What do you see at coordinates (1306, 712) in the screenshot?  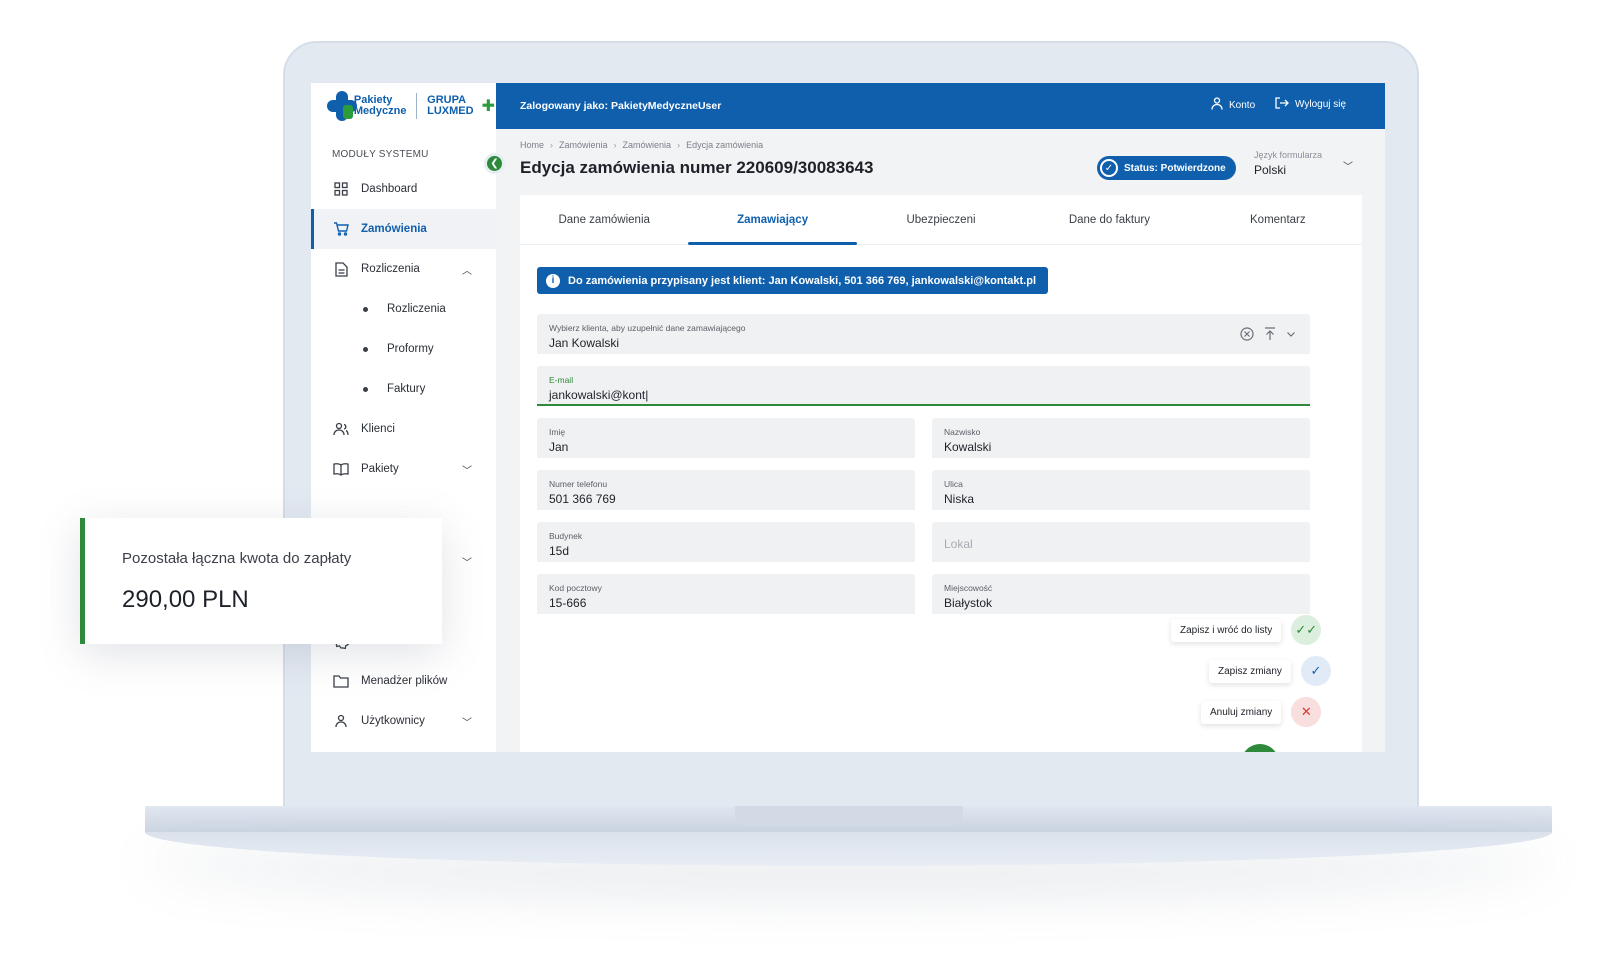 I see `close-icon: ✕` at bounding box center [1306, 712].